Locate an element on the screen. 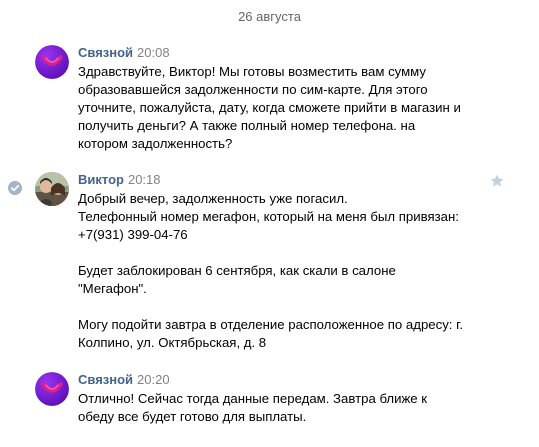  message-header: Связной 20:08 is located at coordinates (124, 53).